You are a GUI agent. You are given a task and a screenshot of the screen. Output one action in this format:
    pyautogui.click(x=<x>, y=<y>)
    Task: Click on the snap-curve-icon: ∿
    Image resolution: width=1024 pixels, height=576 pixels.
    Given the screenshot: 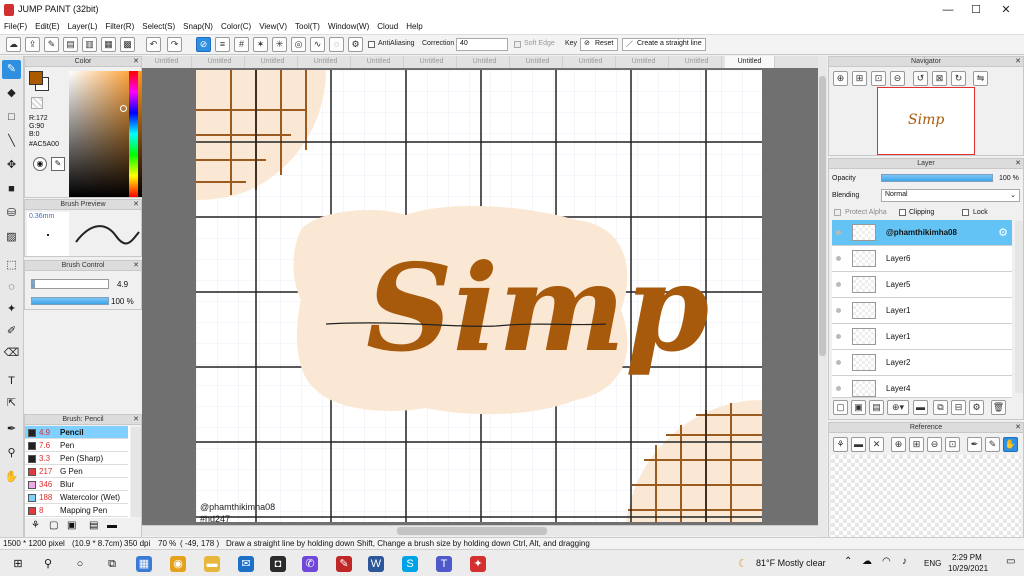 What is the action you would take?
    pyautogui.click(x=317, y=44)
    